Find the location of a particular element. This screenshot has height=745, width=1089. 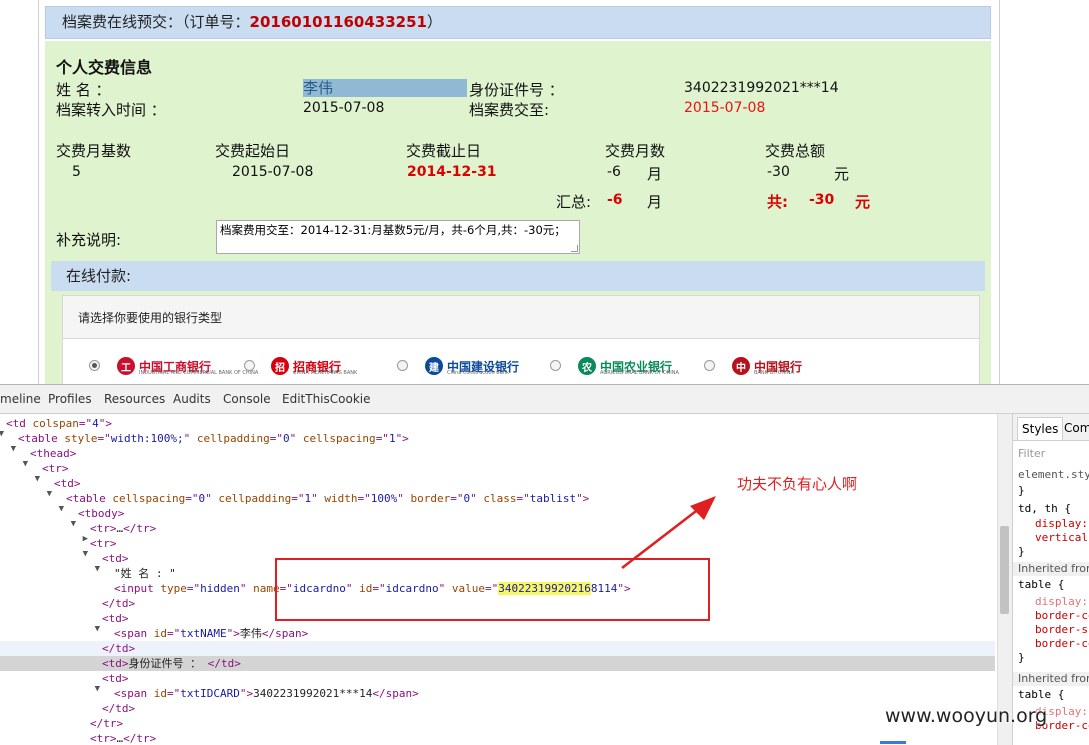

arrow-shaft is located at coordinates (661, 538).